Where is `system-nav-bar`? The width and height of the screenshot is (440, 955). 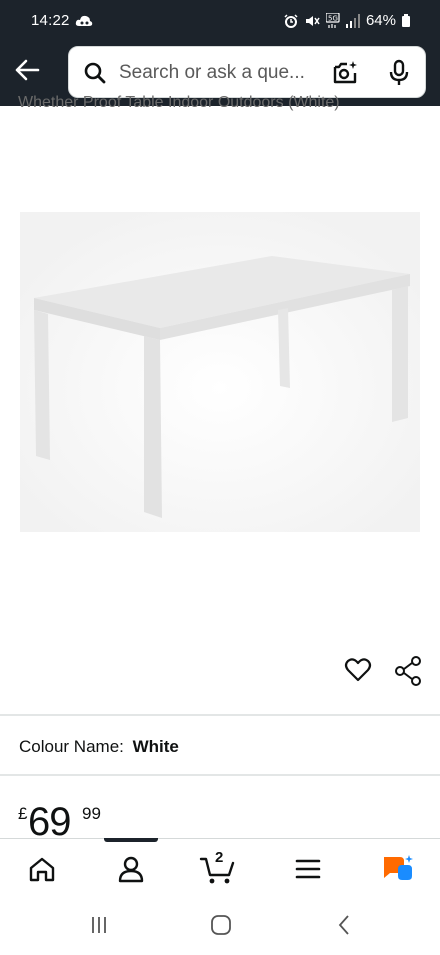
system-nav-bar is located at coordinates (220, 925).